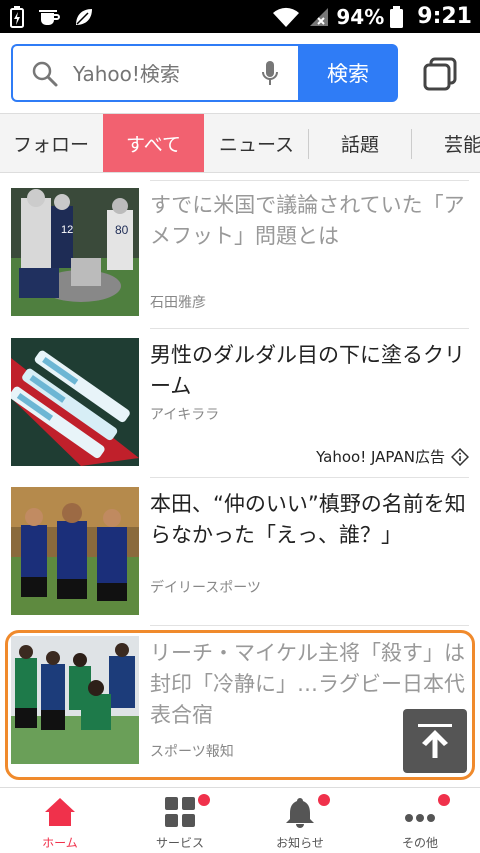 Image resolution: width=480 pixels, height=853 pixels. I want to click on nav-home: ホーム, so click(60, 820).